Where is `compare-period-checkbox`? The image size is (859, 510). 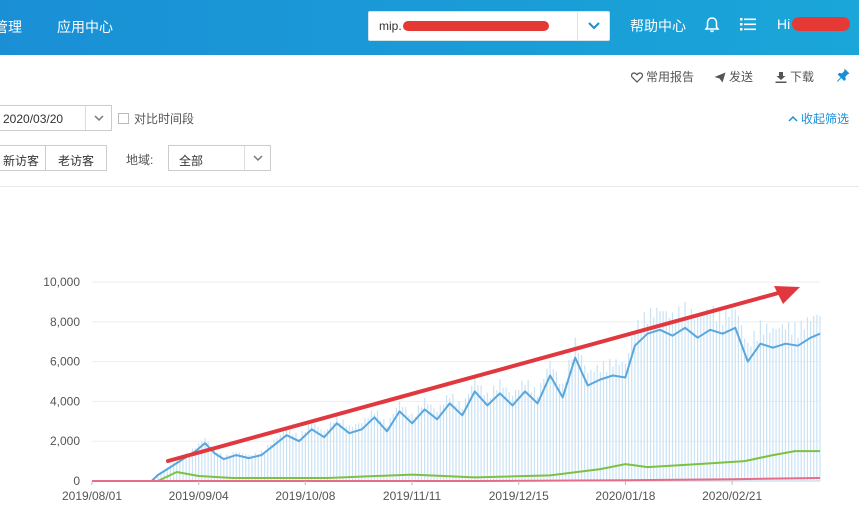 compare-period-checkbox is located at coordinates (123, 118).